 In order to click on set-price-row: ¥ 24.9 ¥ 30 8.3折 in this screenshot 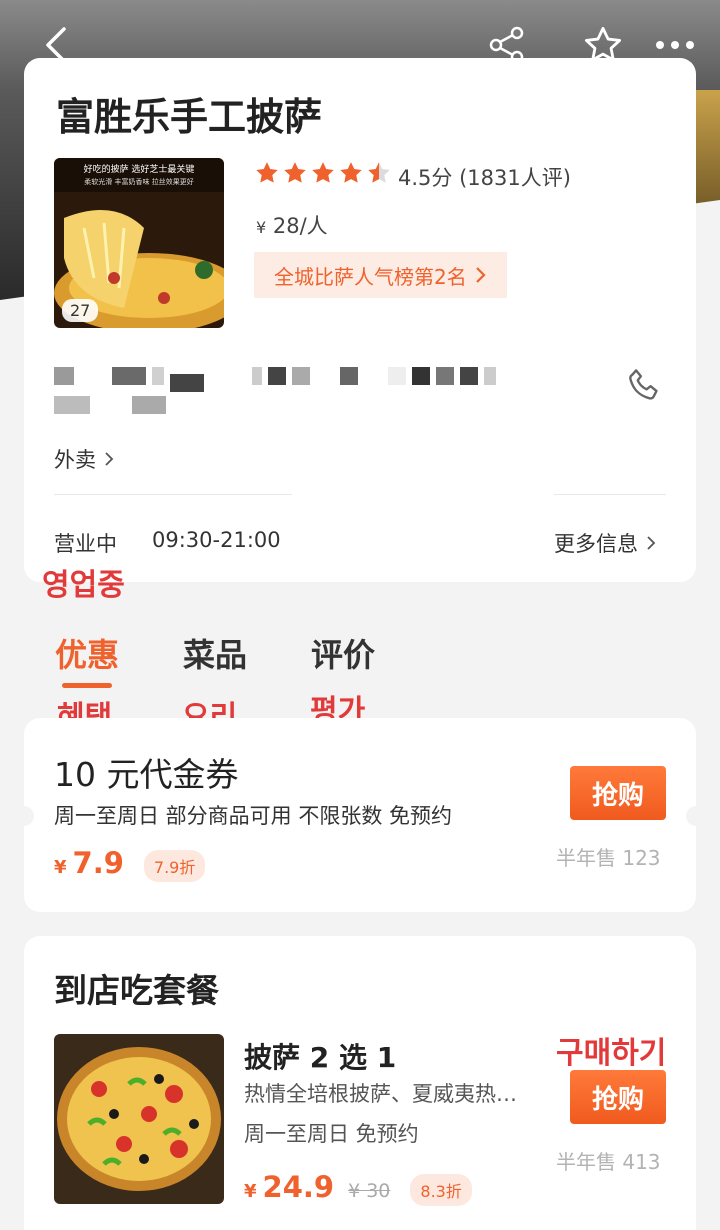, I will do `click(358, 1188)`.